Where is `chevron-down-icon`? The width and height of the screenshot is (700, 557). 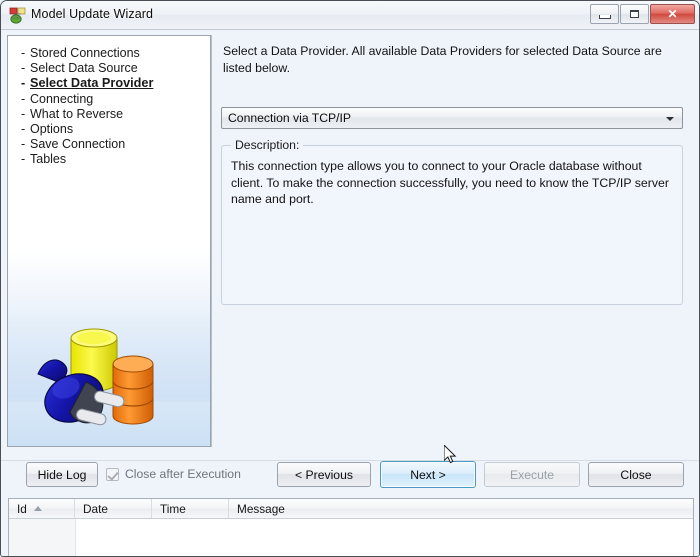 chevron-down-icon is located at coordinates (670, 119).